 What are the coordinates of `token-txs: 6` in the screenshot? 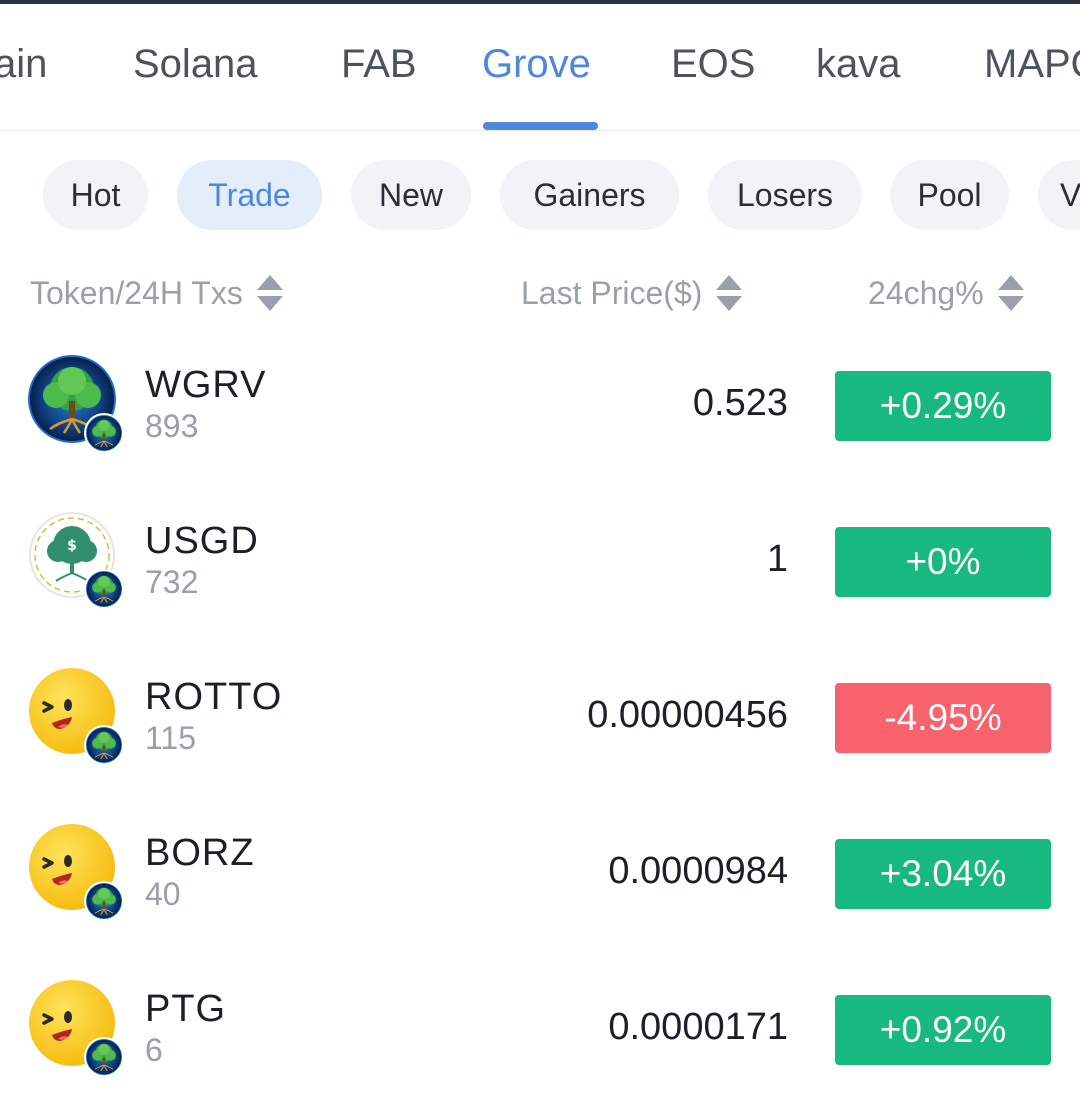 It's located at (154, 1050).